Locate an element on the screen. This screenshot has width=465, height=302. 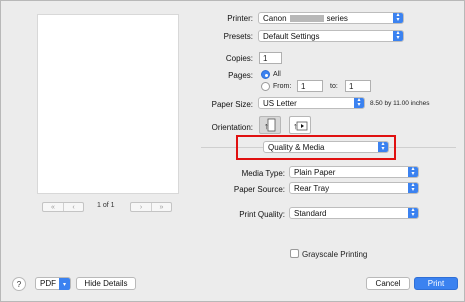
copies-field: 1 is located at coordinates (270, 58).